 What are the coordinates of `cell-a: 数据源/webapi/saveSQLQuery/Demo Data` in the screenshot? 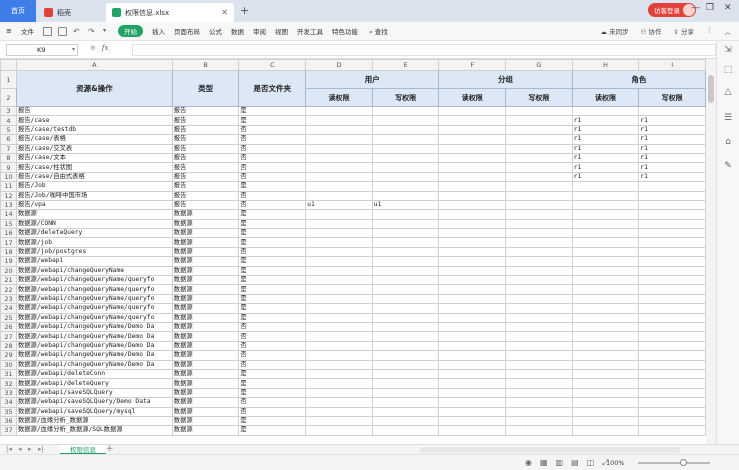 It's located at (94, 402).